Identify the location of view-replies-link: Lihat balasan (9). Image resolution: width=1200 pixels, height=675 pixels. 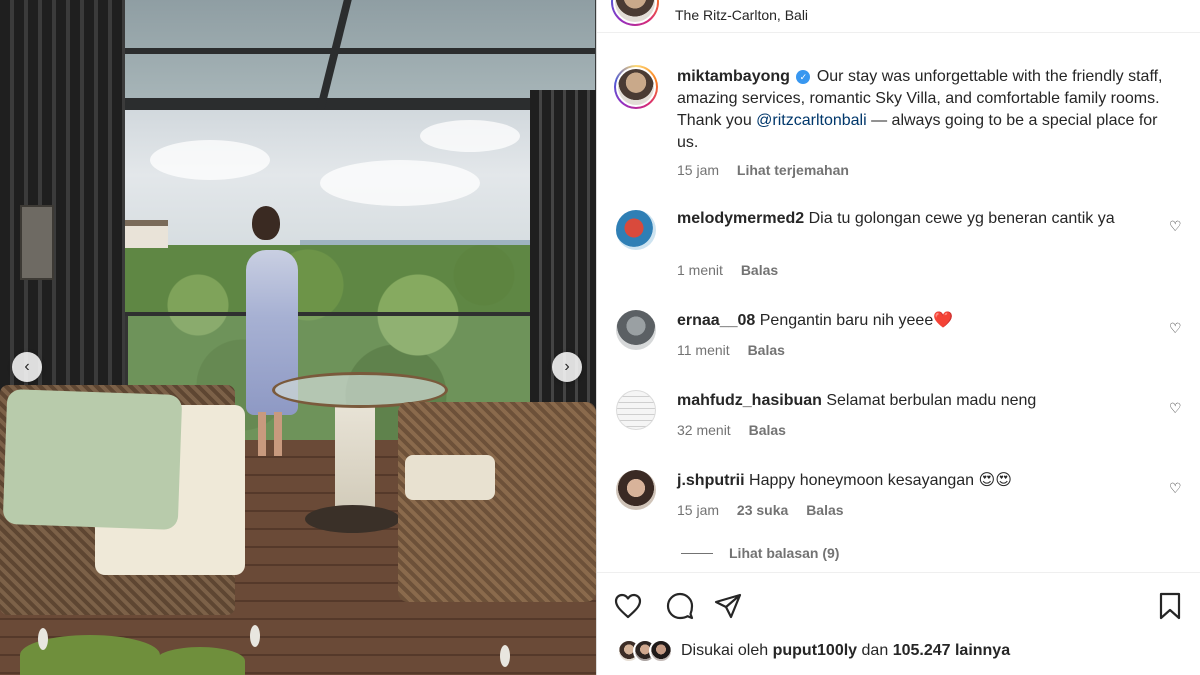
(760, 553).